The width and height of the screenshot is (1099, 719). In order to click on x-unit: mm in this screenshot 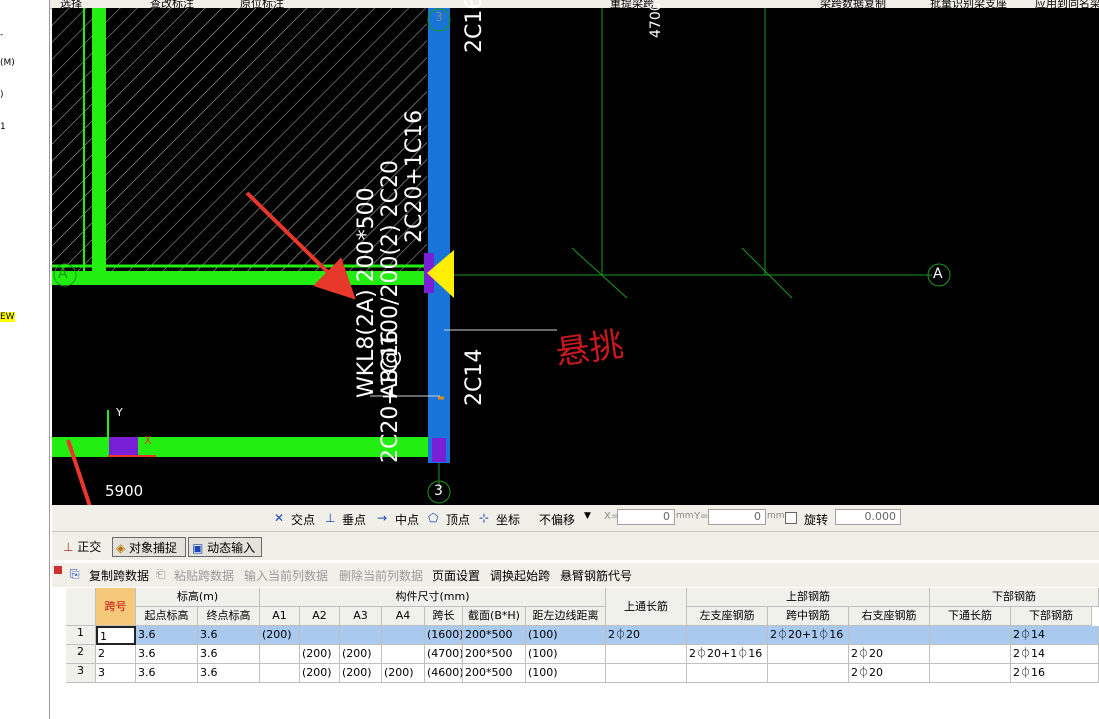, I will do `click(685, 516)`.